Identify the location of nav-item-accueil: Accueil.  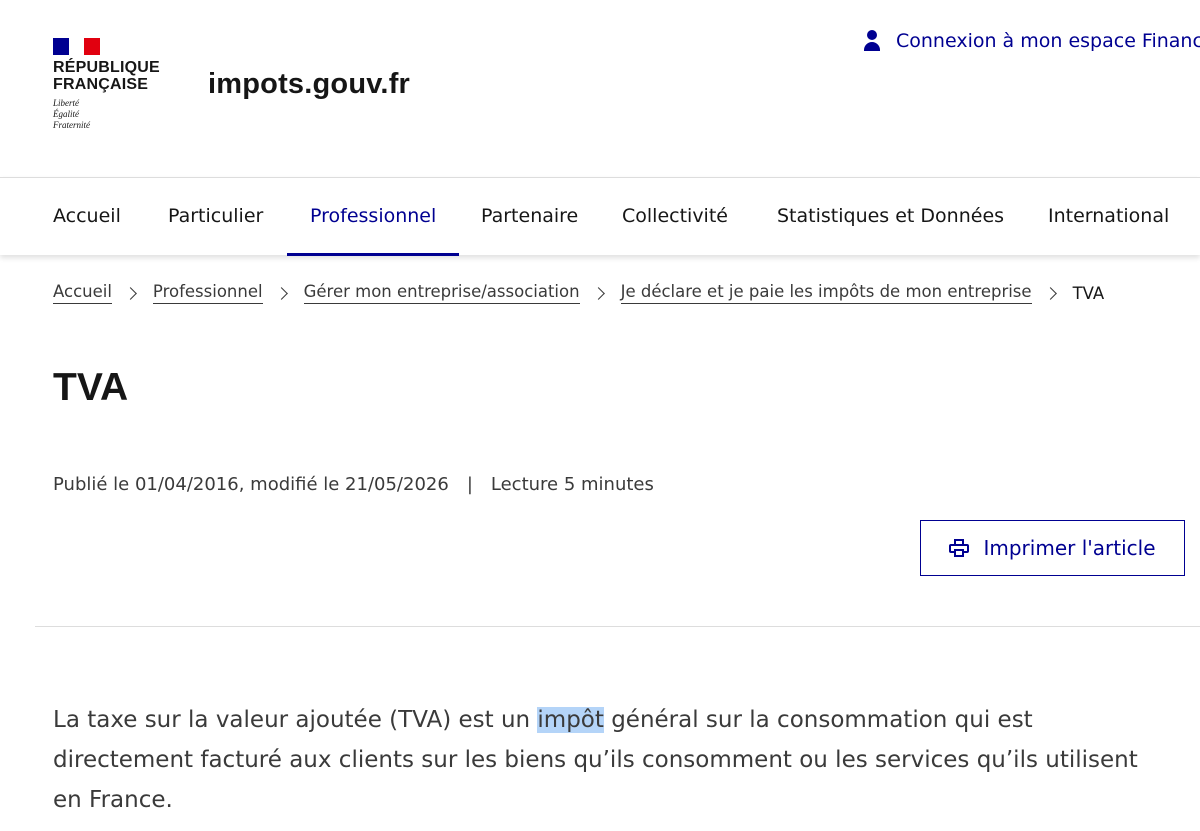
(87, 217).